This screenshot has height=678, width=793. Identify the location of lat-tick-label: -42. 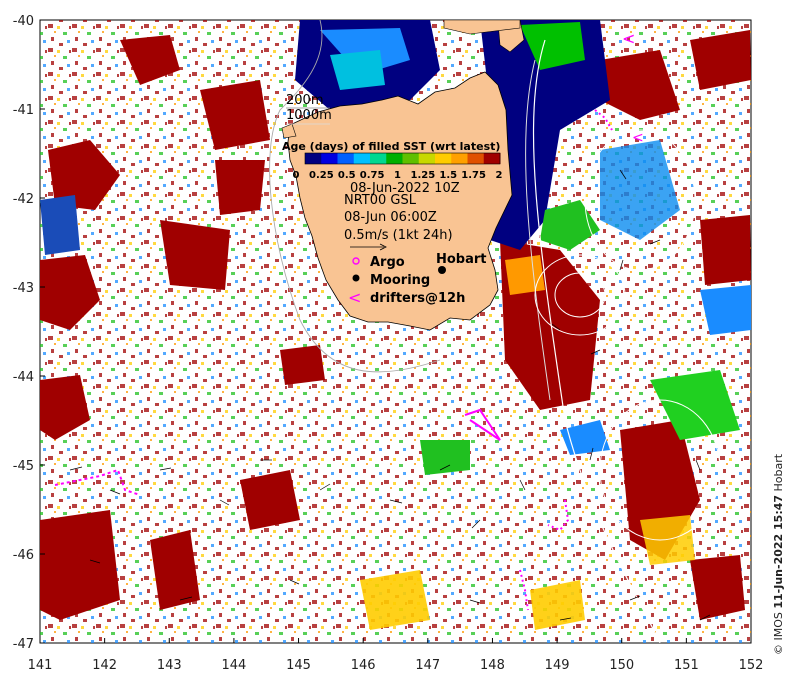
(23, 199).